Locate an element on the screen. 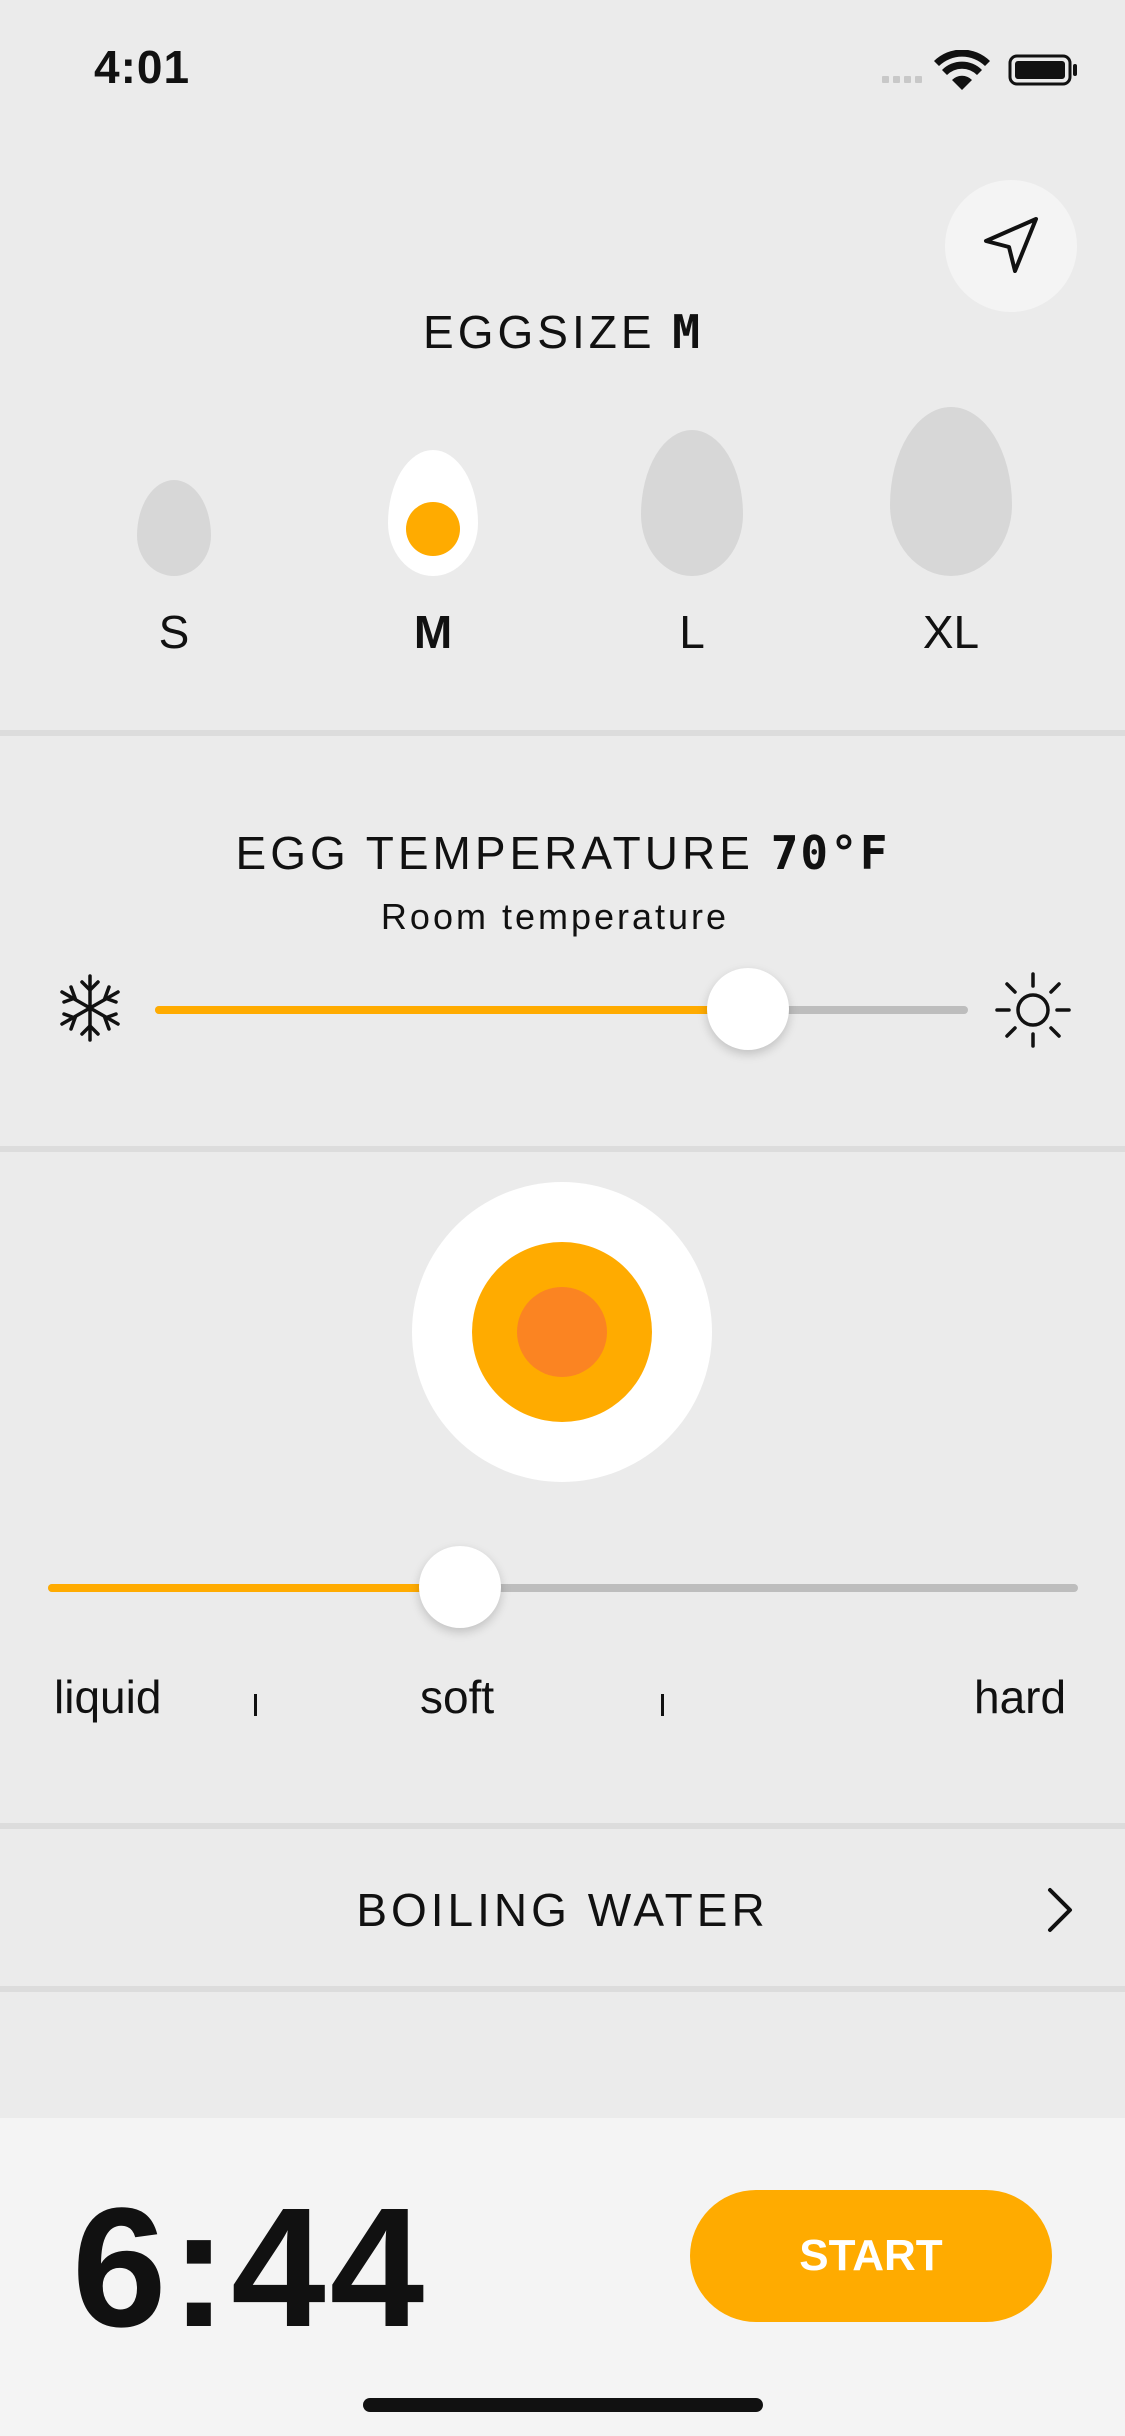 The width and height of the screenshot is (1125, 2436). battery-icon is located at coordinates (1042, 70).